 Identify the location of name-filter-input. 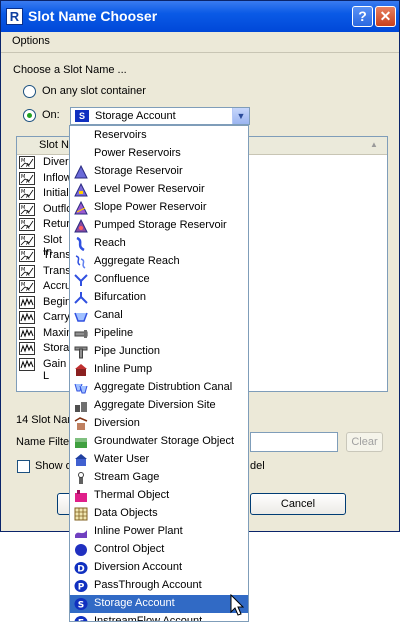
(294, 442).